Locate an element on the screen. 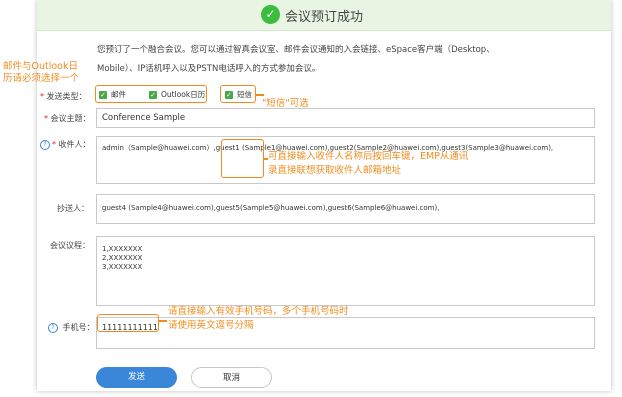  phone-annotation-line-2: 请使用英文逗号分隔 is located at coordinates (211, 325).